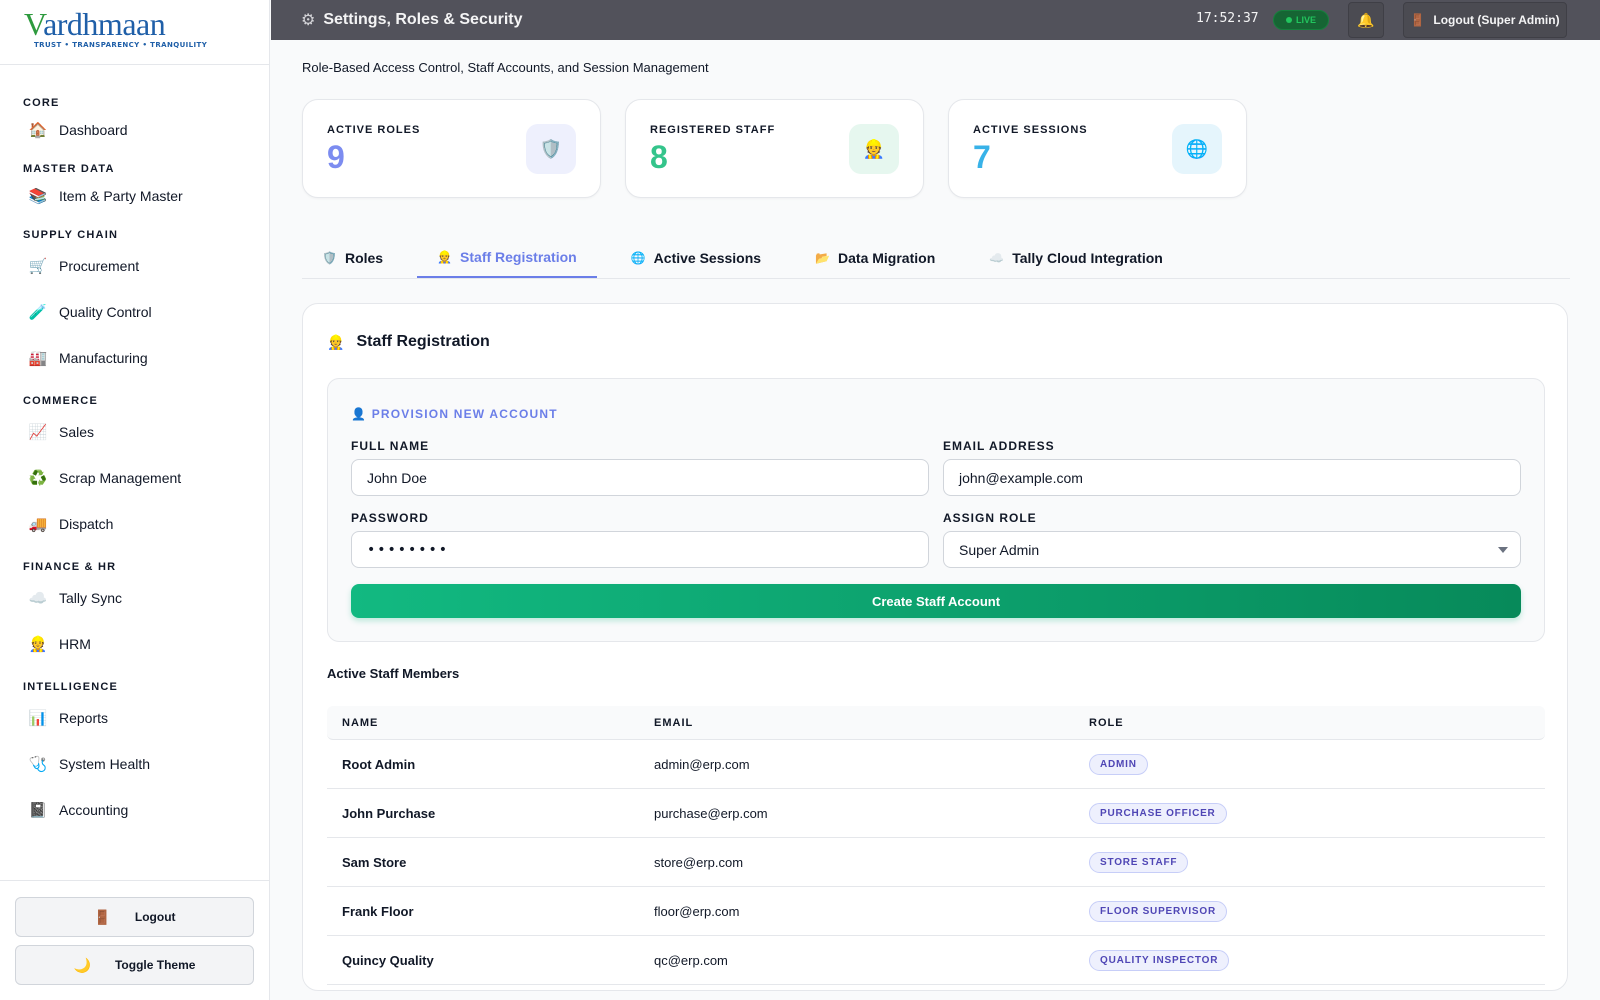 This screenshot has width=1600, height=1000. I want to click on tab-data-migration: 📂 Data Migration, so click(875, 258).